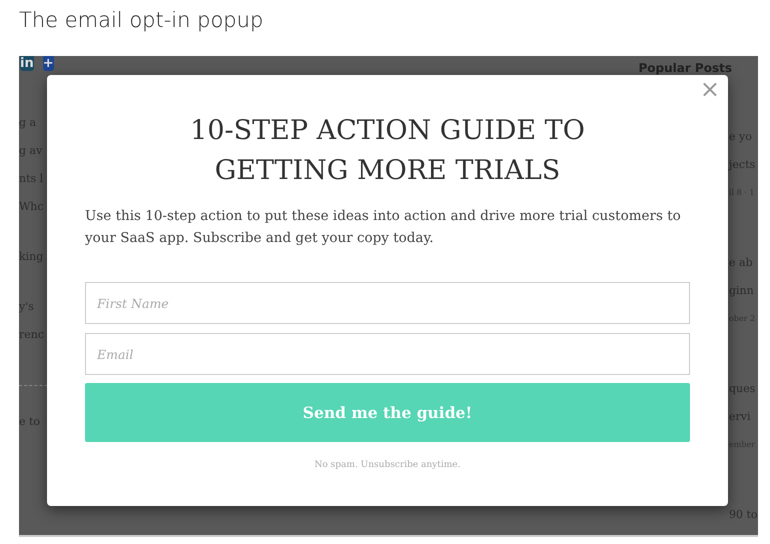 The image size is (770, 544). Describe the element at coordinates (27, 63) in the screenshot. I see `share-button: in` at that location.